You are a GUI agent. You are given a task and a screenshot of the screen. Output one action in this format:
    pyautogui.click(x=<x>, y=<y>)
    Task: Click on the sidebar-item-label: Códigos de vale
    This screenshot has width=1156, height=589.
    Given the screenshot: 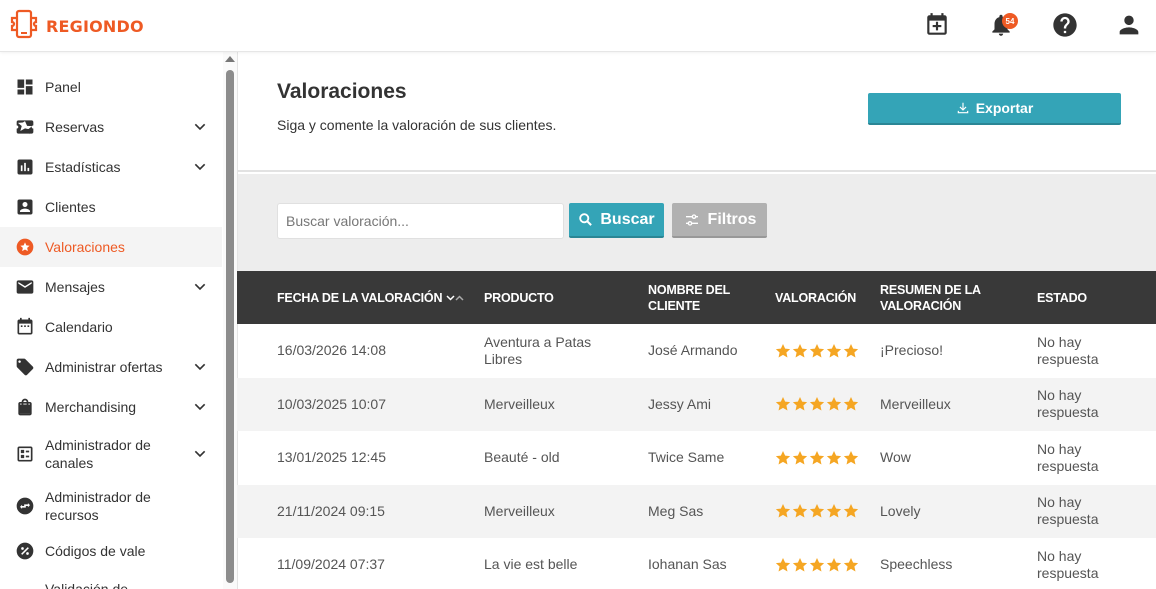 What is the action you would take?
    pyautogui.click(x=95, y=551)
    